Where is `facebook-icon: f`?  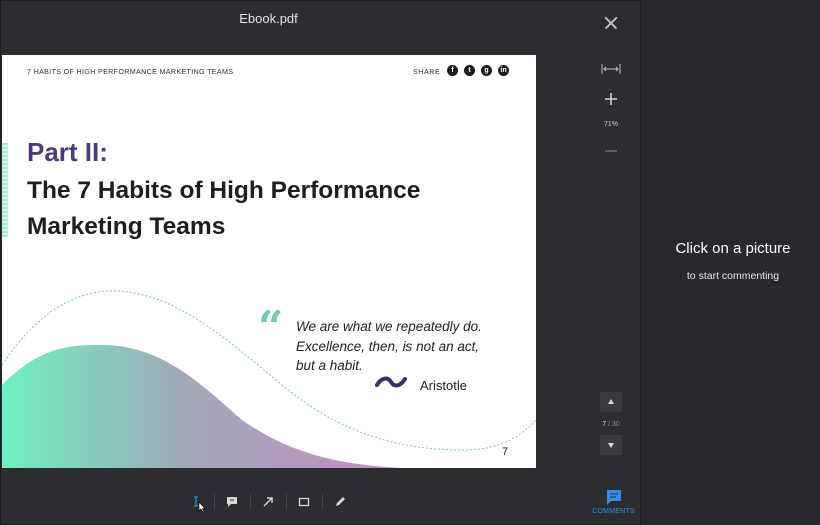
facebook-icon: f is located at coordinates (452, 70).